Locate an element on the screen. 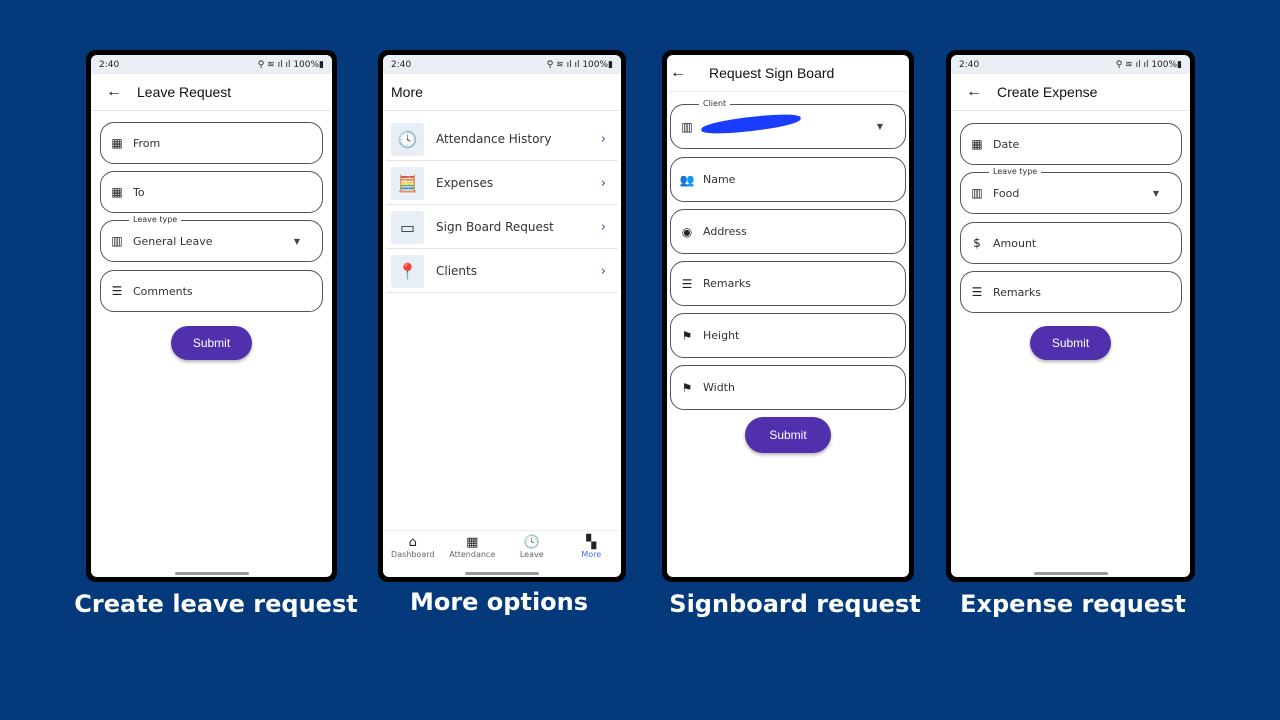 This screenshot has width=1280, height=720. page-title: Request Sign Board is located at coordinates (772, 73).